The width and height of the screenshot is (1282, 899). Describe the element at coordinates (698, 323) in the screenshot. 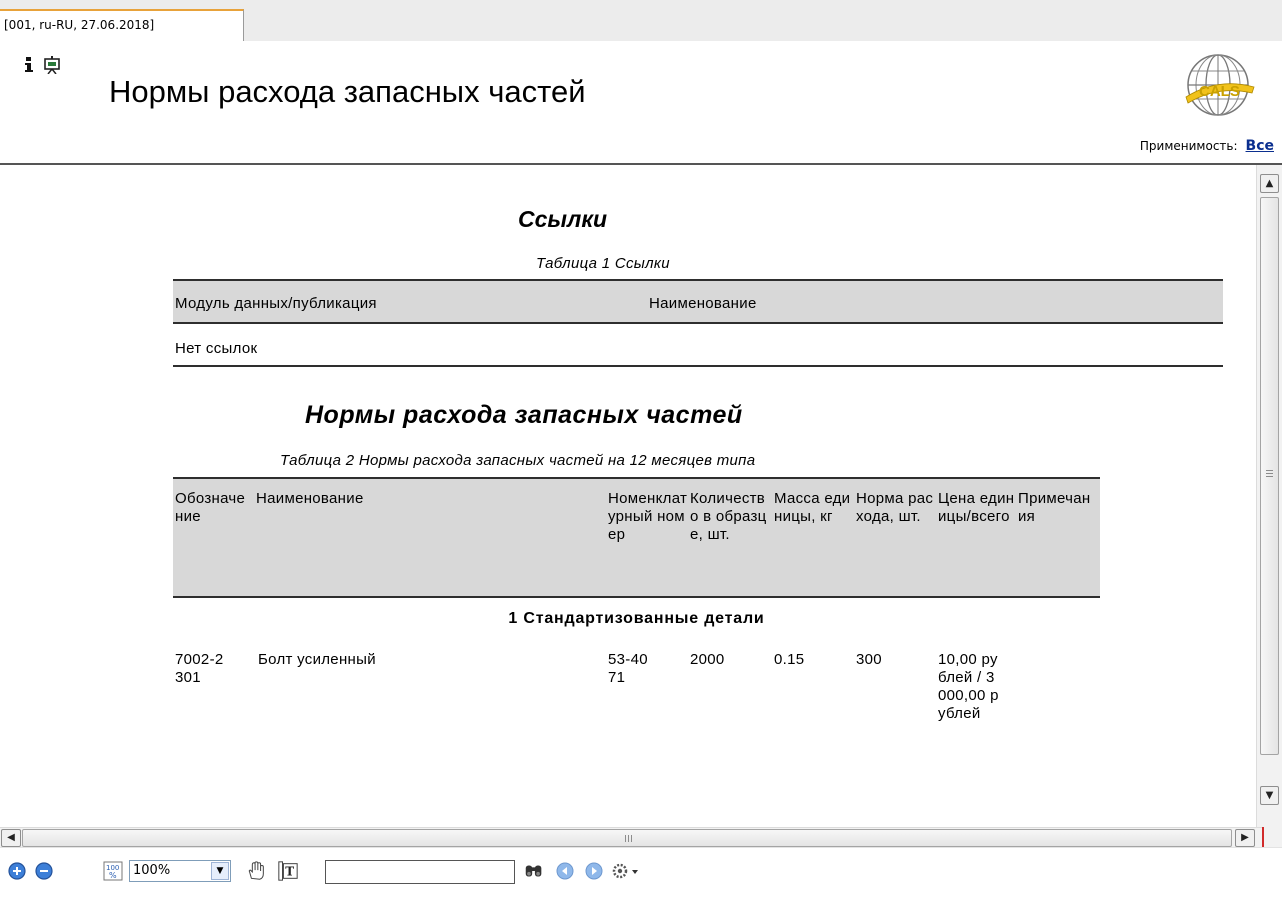

I see `refs-table-header-rule` at that location.